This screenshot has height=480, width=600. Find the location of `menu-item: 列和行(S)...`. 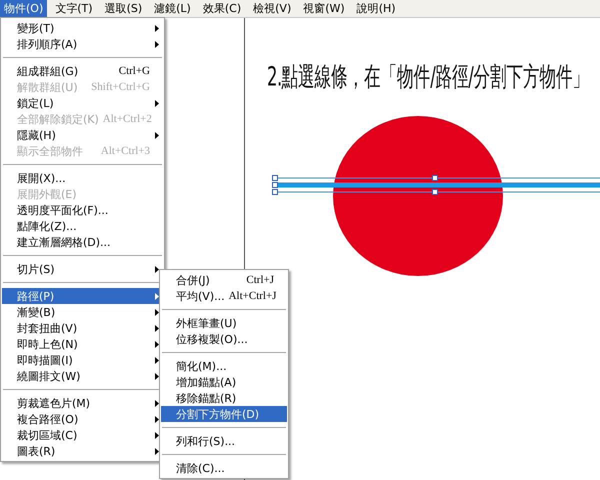

menu-item: 列和行(S)... is located at coordinates (224, 441).